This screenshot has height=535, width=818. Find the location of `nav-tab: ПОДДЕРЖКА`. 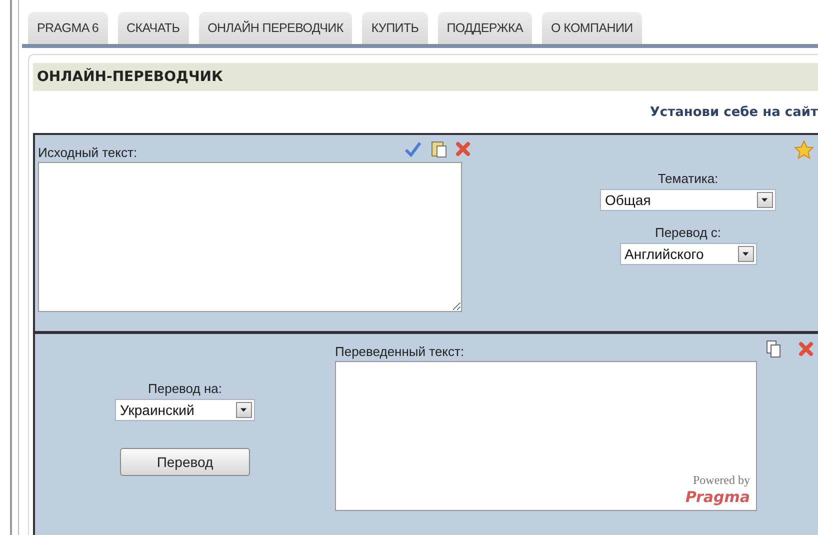

nav-tab: ПОДДЕРЖКА is located at coordinates (485, 28).